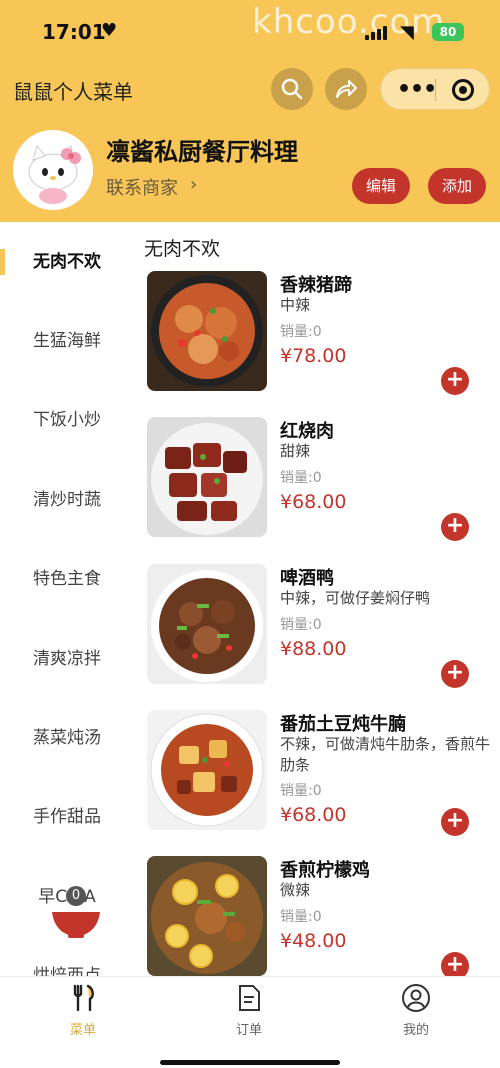 This screenshot has width=500, height=1068. What do you see at coordinates (323, 336) in the screenshot?
I see `dish-card: 香辣猪蹄 中辣 销量:0 ¥78.00 +` at bounding box center [323, 336].